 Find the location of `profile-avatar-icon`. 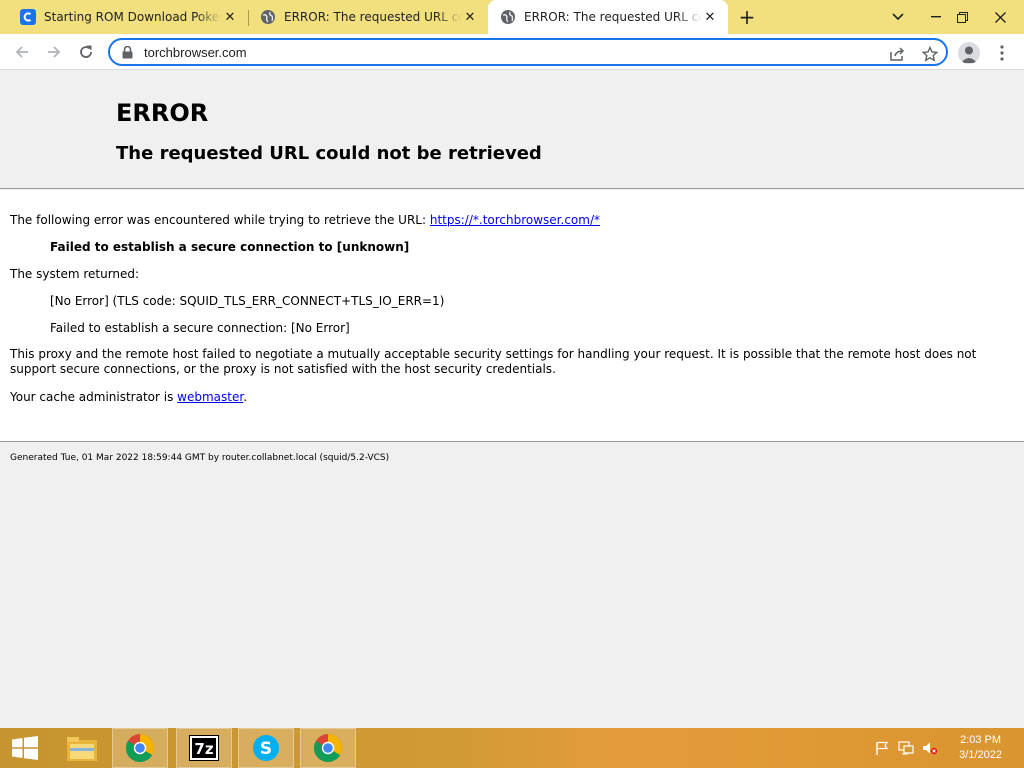

profile-avatar-icon is located at coordinates (969, 53).